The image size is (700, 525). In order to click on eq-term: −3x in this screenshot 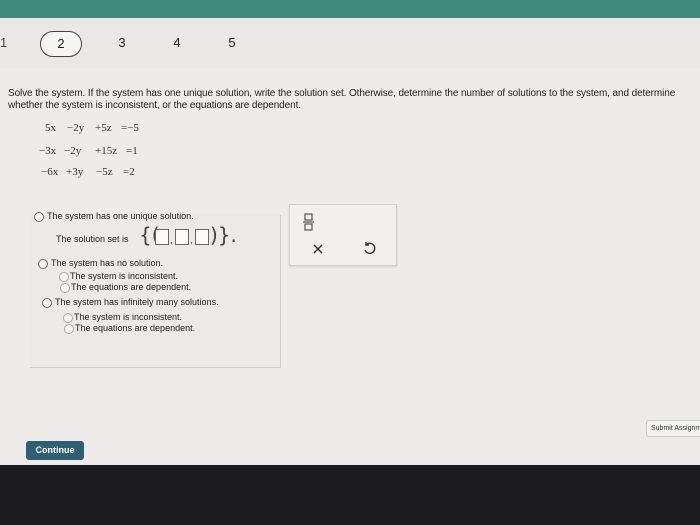, I will do `click(48, 151)`.